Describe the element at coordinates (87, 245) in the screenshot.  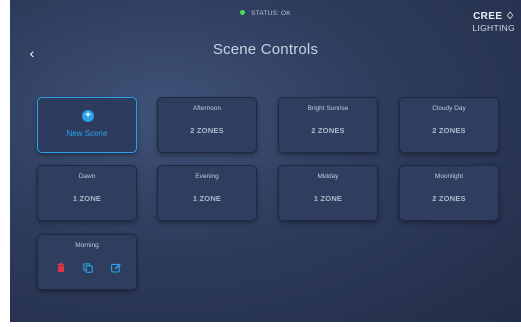
I see `scene-name: Morning` at that location.